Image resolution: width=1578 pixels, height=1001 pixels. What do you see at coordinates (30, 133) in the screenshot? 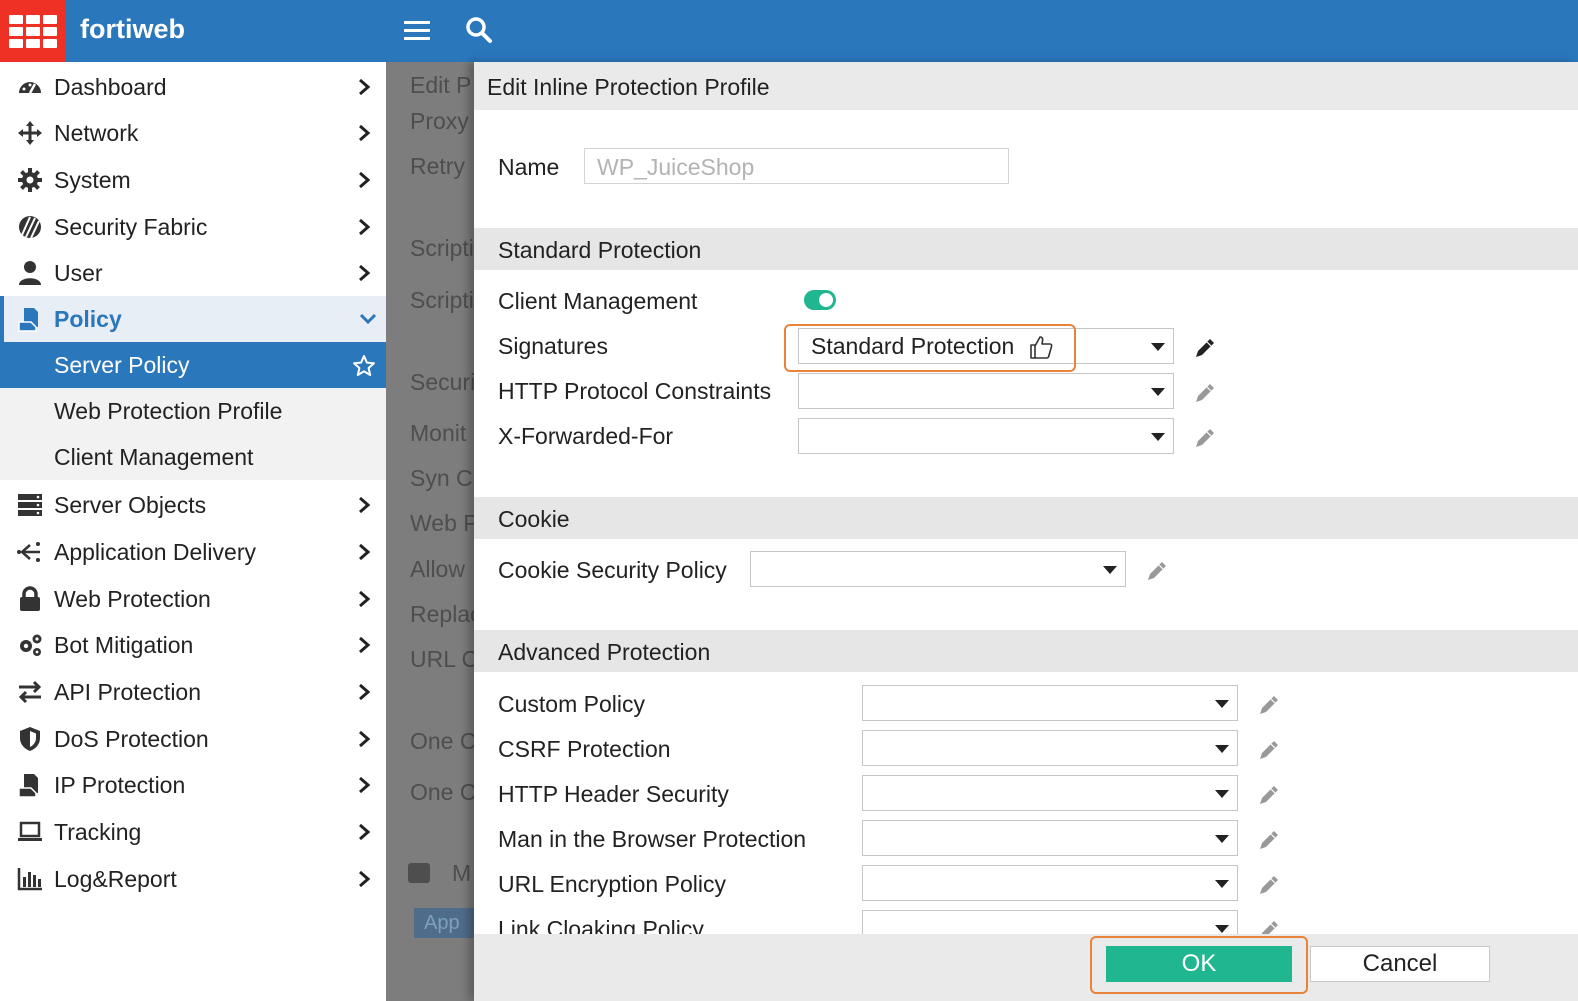
I see `network-icon` at bounding box center [30, 133].